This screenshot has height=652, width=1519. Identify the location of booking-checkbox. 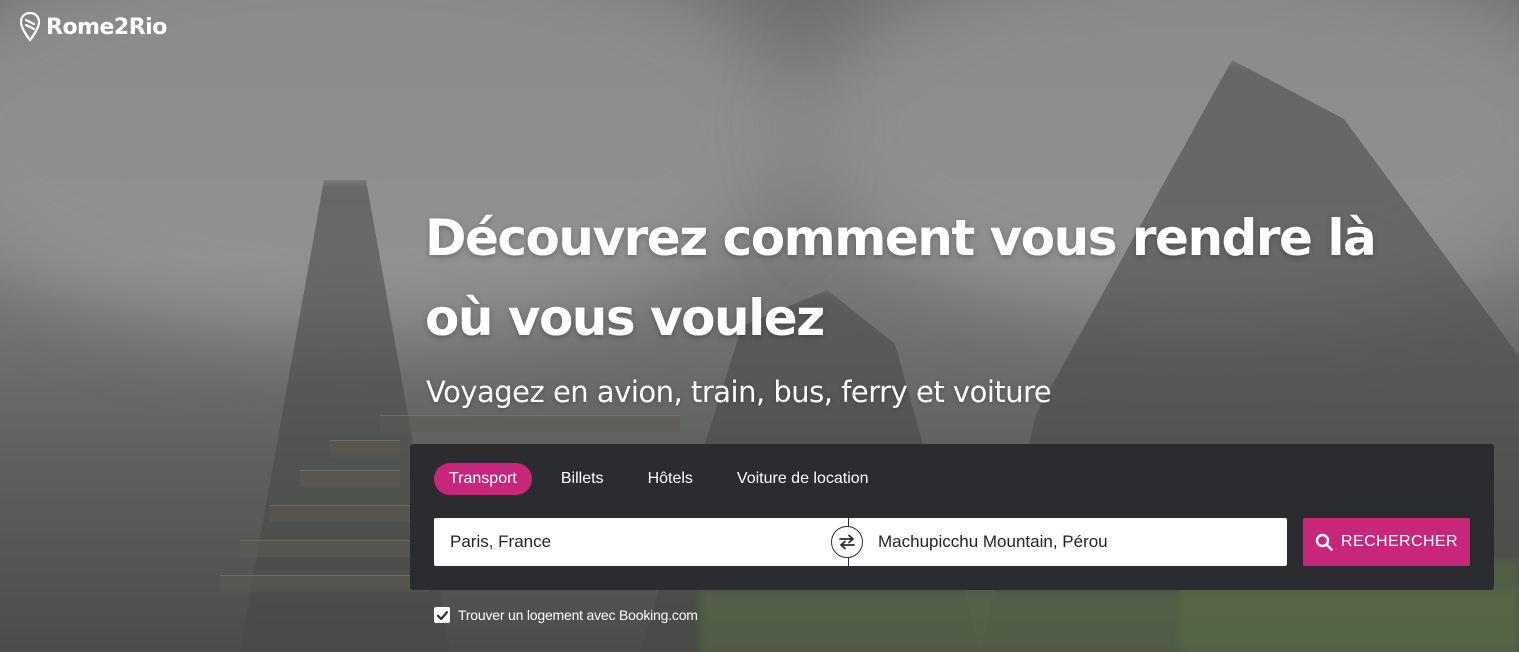
(442, 615).